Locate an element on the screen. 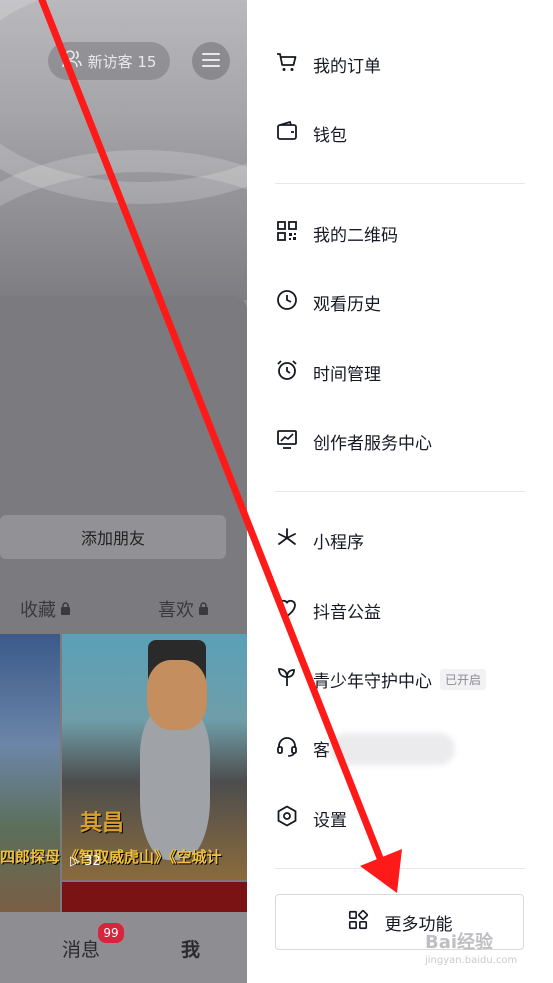 This screenshot has height=983, width=553. drawer-item-orders: 我的订单 is located at coordinates (328, 64).